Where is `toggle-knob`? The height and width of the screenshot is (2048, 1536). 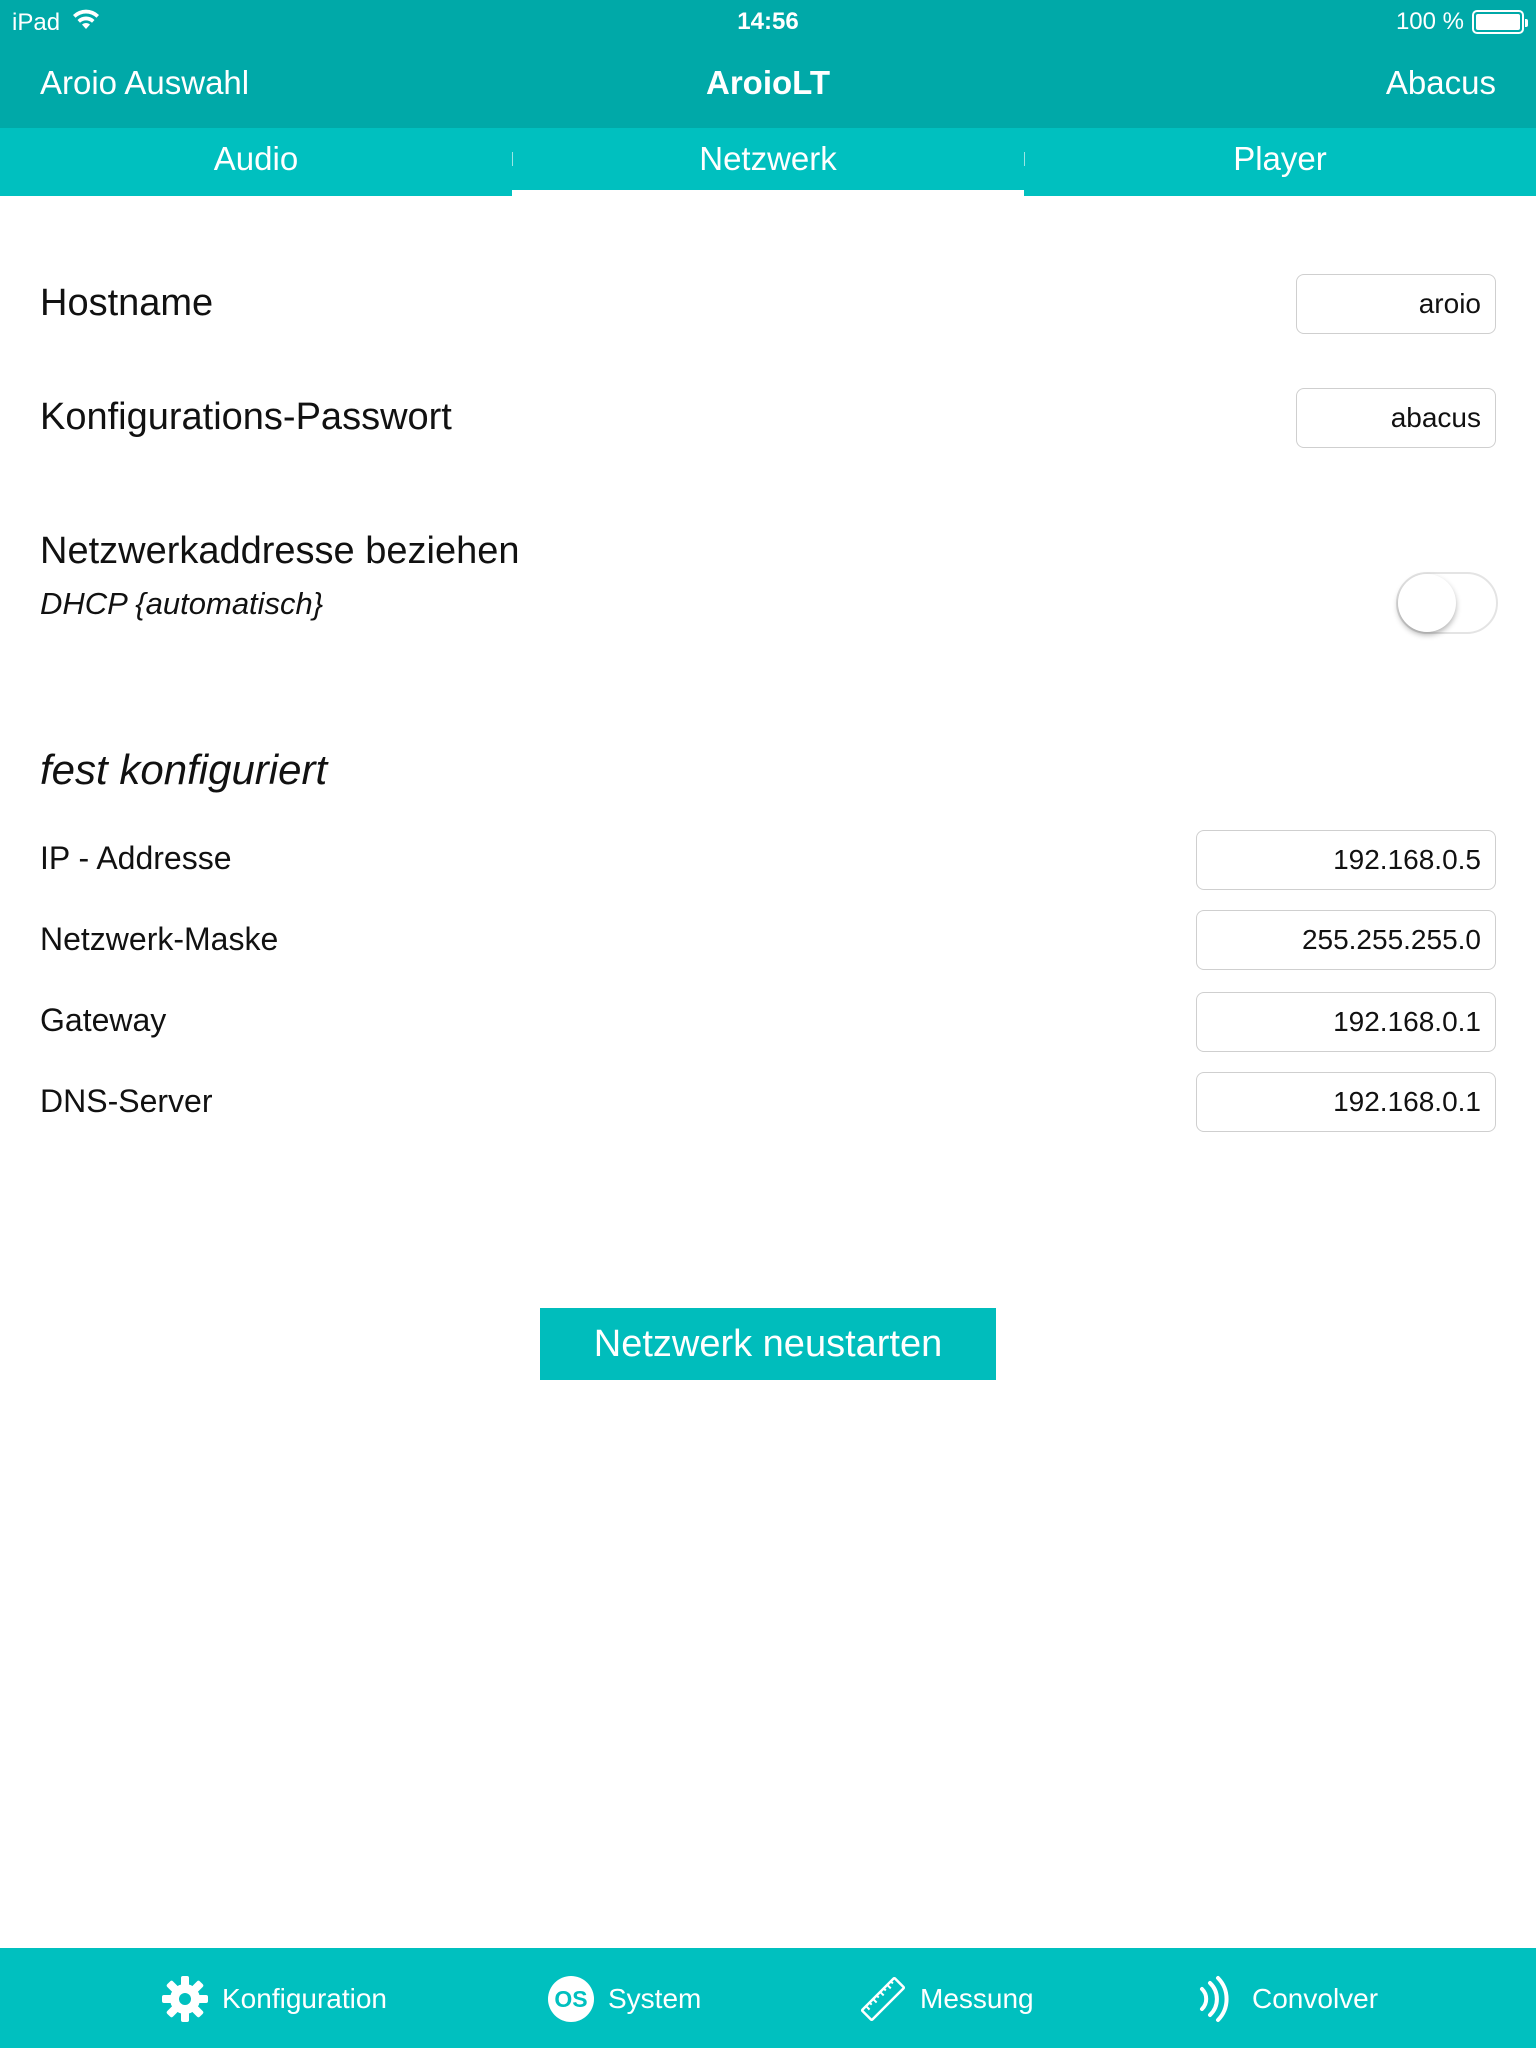
toggle-knob is located at coordinates (1427, 603).